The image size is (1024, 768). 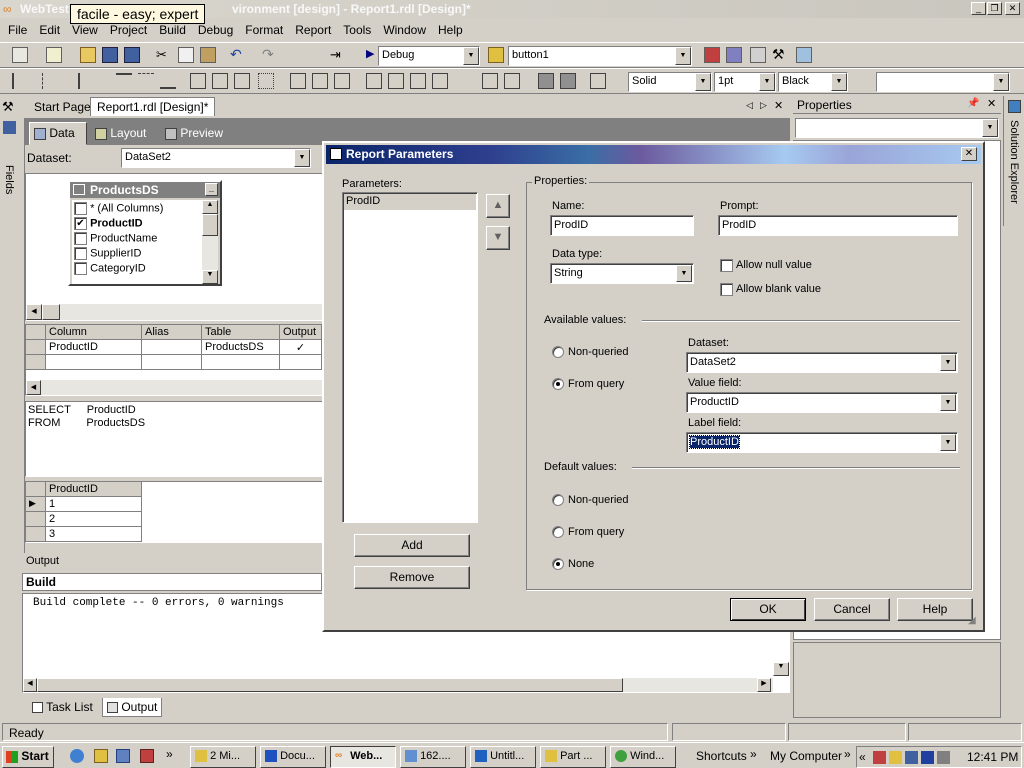 What do you see at coordinates (994, 8) in the screenshot?
I see `maximize-button: ❐` at bounding box center [994, 8].